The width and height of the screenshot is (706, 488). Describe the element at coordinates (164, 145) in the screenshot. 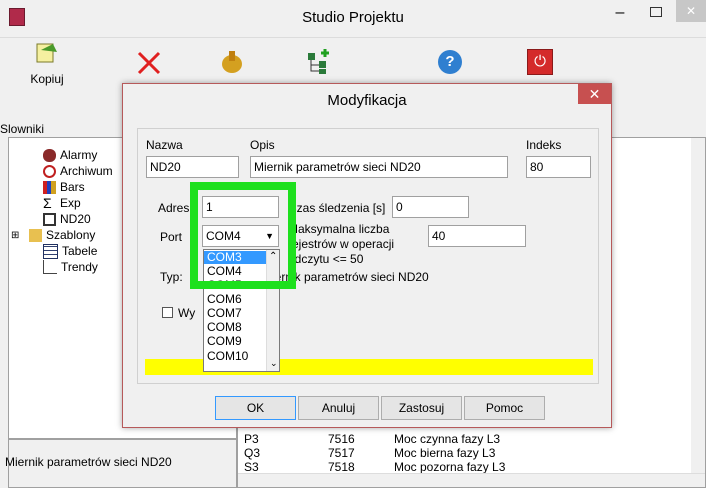

I see `label-nazwa: Nazwa` at that location.